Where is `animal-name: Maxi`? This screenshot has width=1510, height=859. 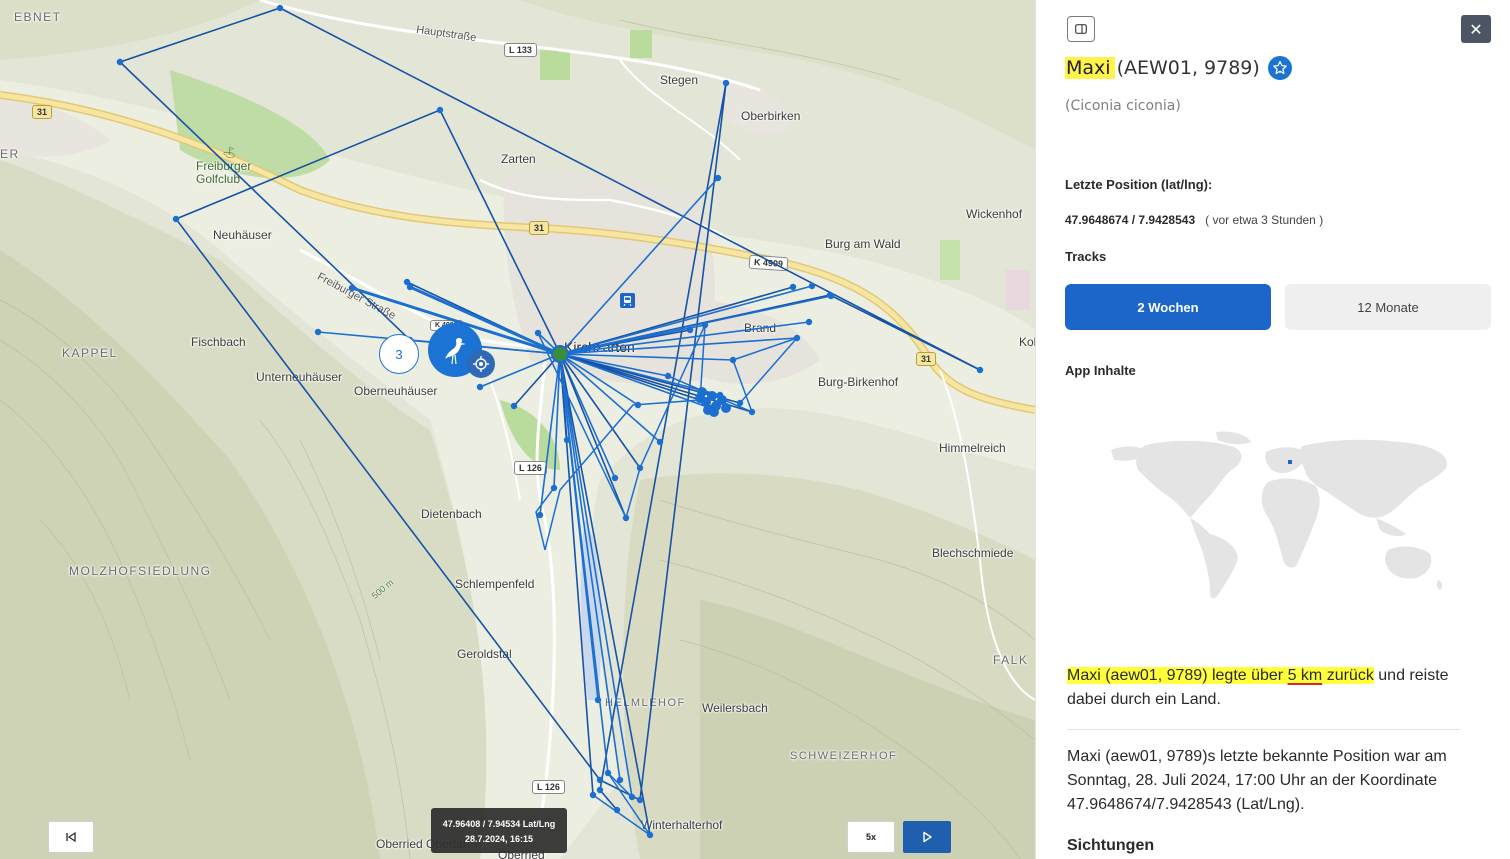
animal-name: Maxi is located at coordinates (1090, 68).